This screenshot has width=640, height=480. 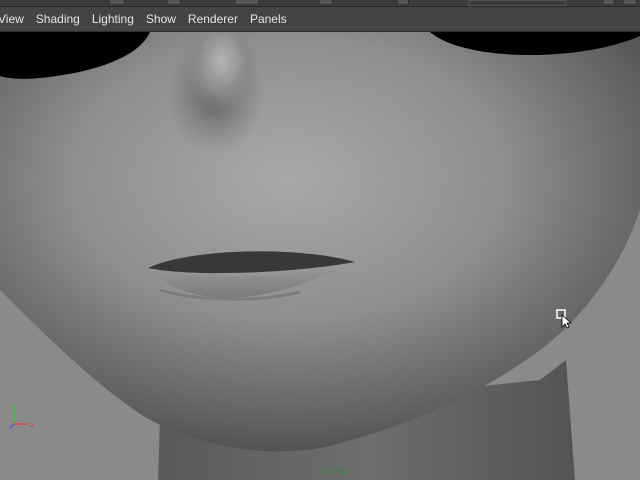 What do you see at coordinates (15, 19) in the screenshot?
I see `menu-view: View` at bounding box center [15, 19].